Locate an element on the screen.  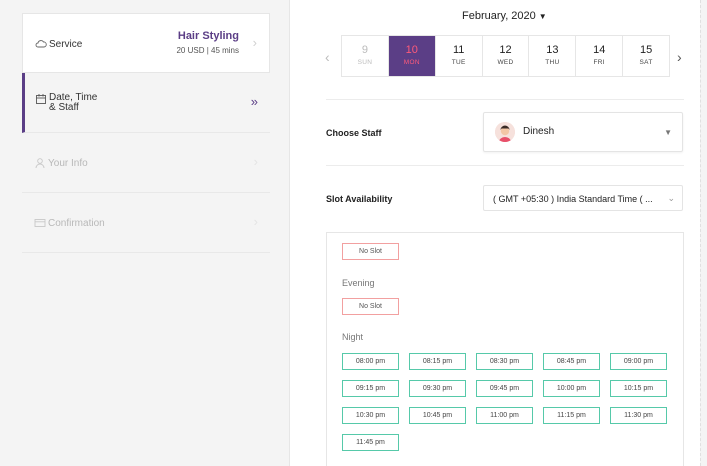
day-number: 11 is located at coordinates (458, 50).